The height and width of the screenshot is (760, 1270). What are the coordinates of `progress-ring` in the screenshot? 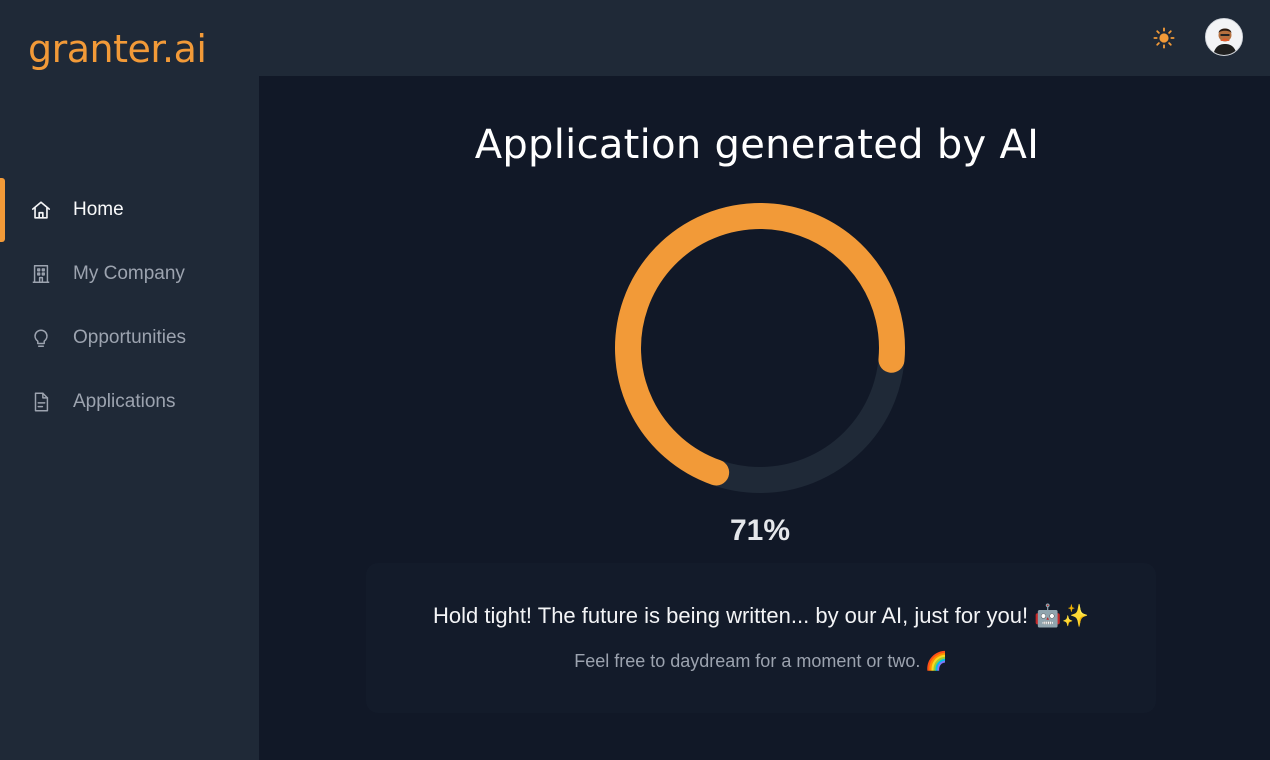 It's located at (760, 348).